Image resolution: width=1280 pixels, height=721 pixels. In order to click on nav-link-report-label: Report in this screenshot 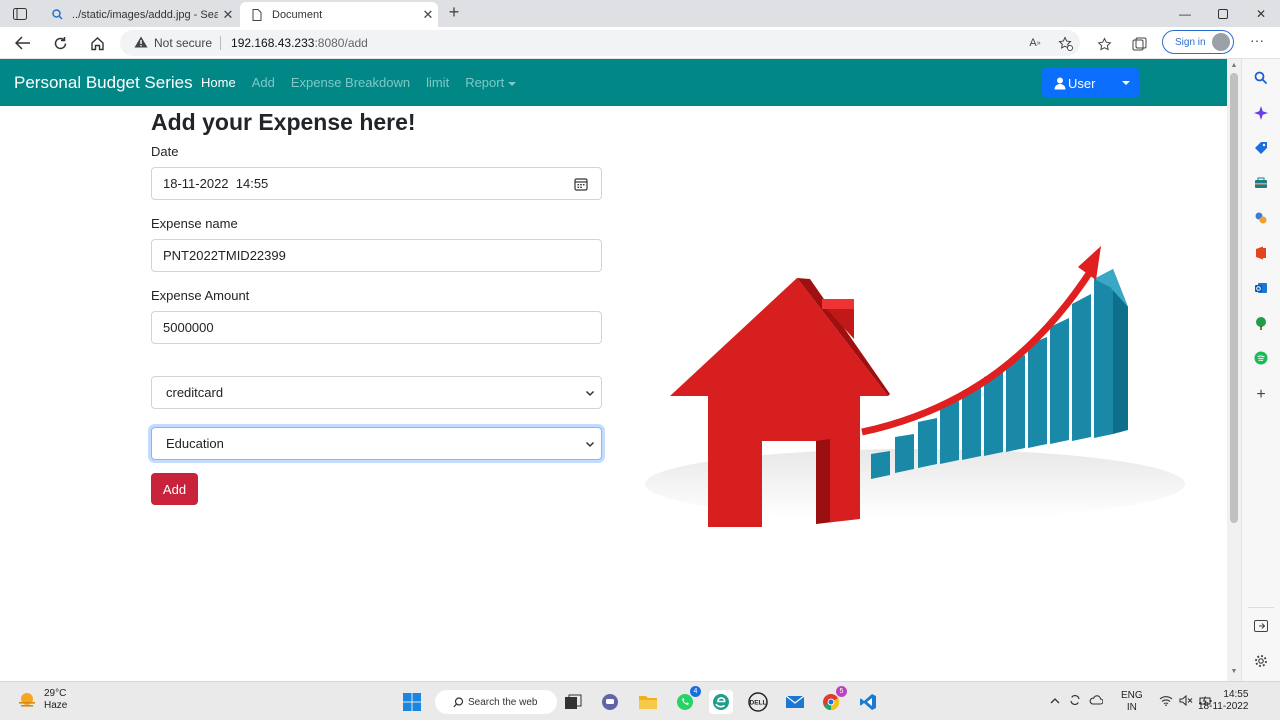, I will do `click(485, 82)`.